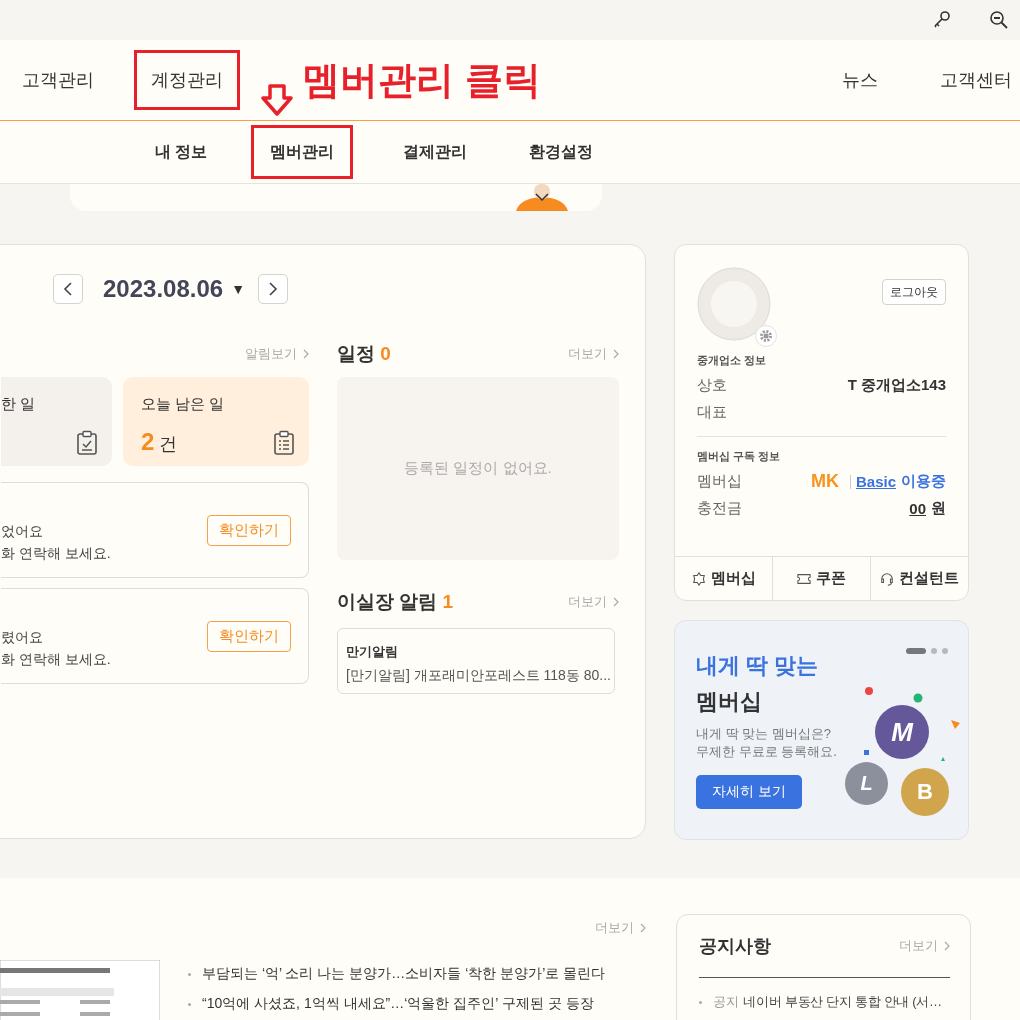 The image size is (1020, 1020). I want to click on clipboard-list-icon, so click(284, 443).